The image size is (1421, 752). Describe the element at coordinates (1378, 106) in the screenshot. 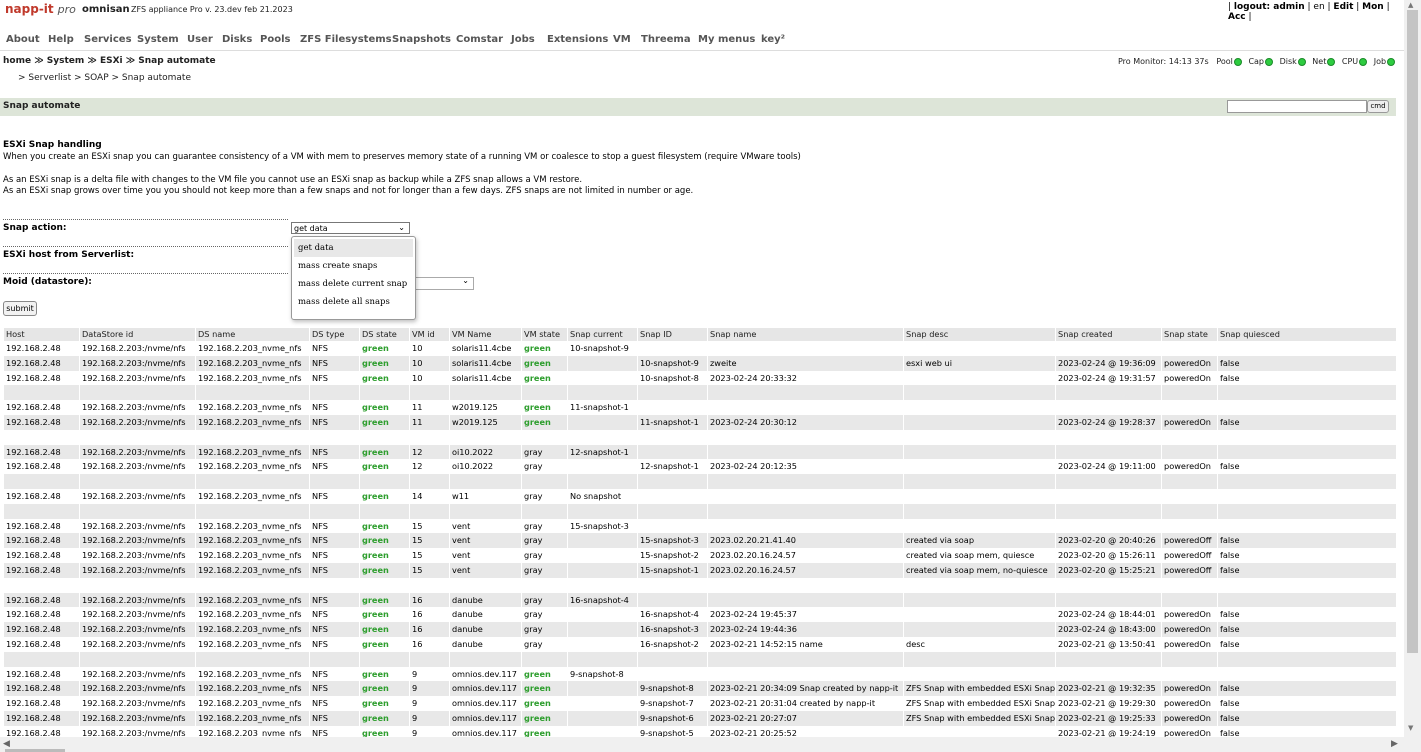

I see `cmd-button: cmd` at that location.